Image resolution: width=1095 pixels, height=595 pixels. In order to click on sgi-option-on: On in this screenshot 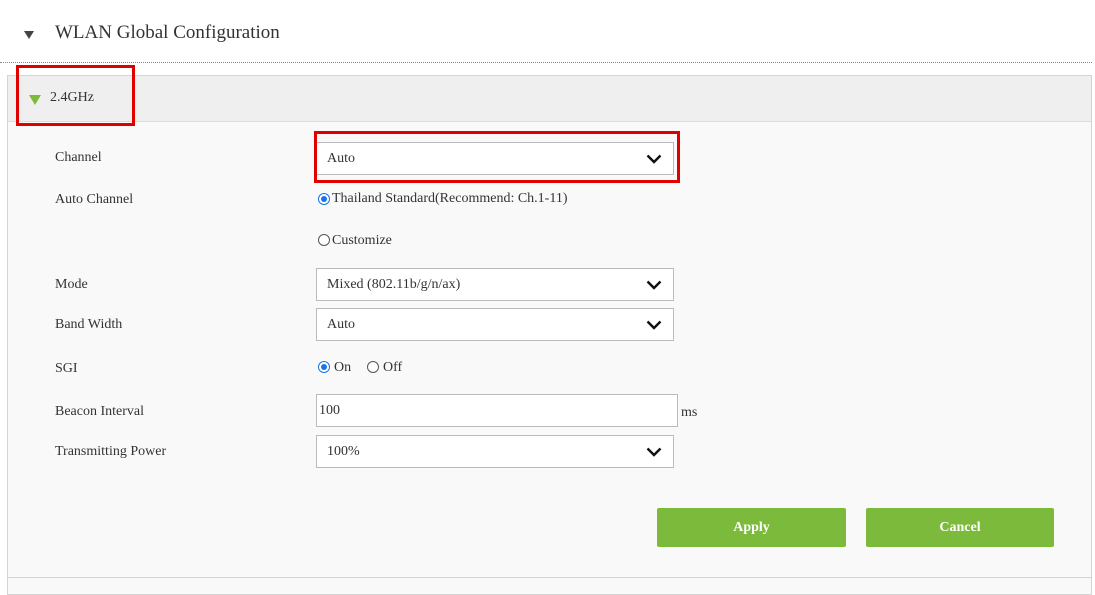, I will do `click(343, 367)`.